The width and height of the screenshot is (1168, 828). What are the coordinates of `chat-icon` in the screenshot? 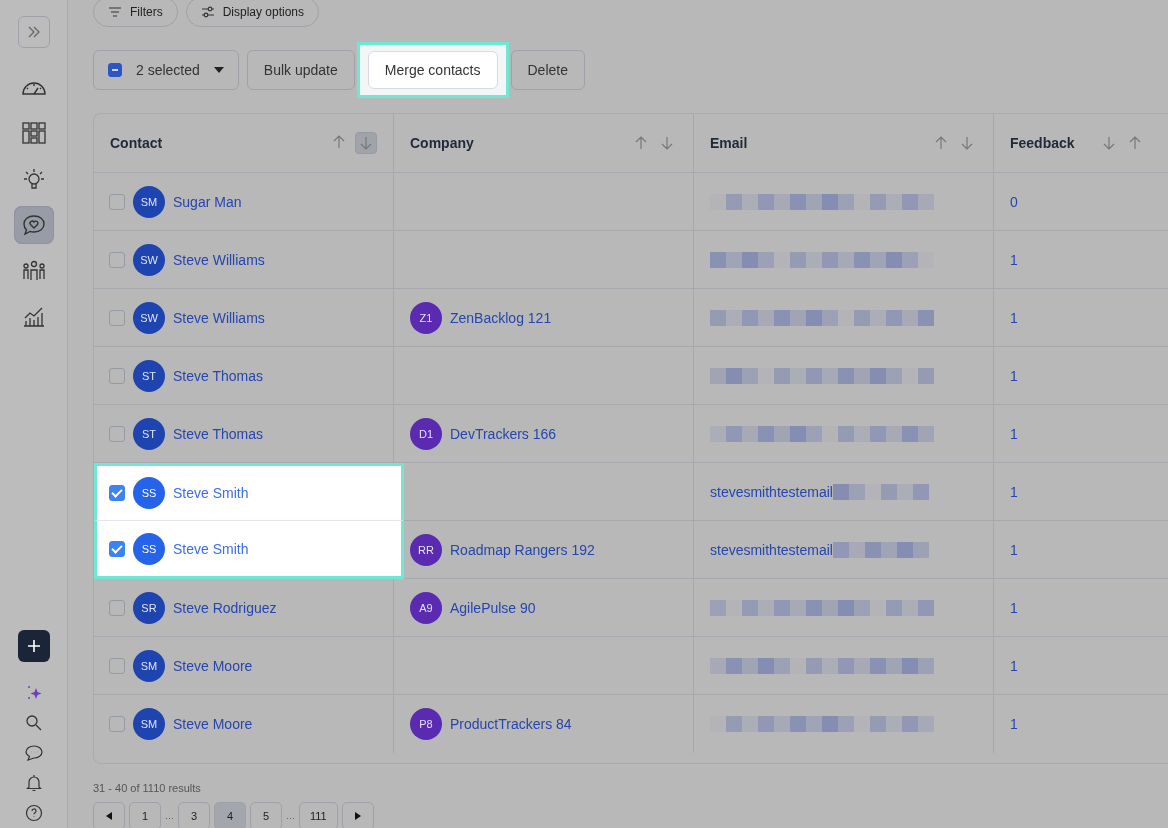 It's located at (33, 753).